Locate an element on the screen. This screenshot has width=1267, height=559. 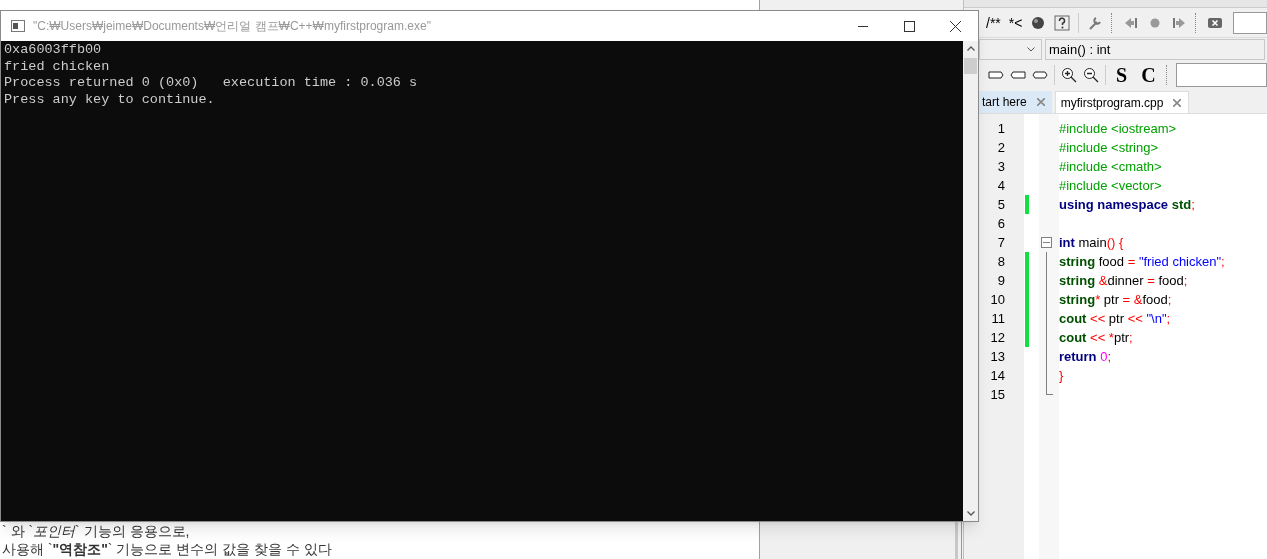
zoom-out-icon is located at coordinates (1091, 75).